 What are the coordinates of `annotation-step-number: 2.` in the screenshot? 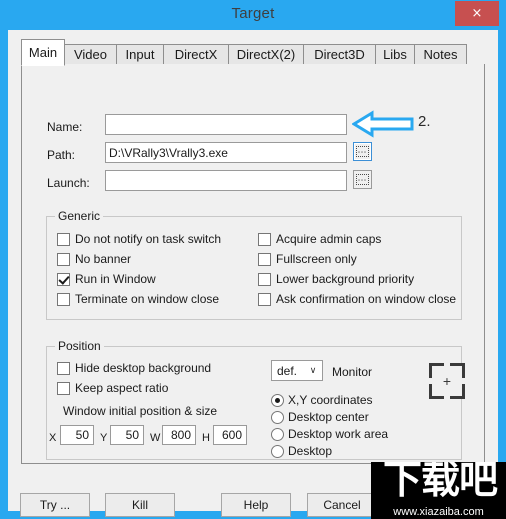 It's located at (424, 121).